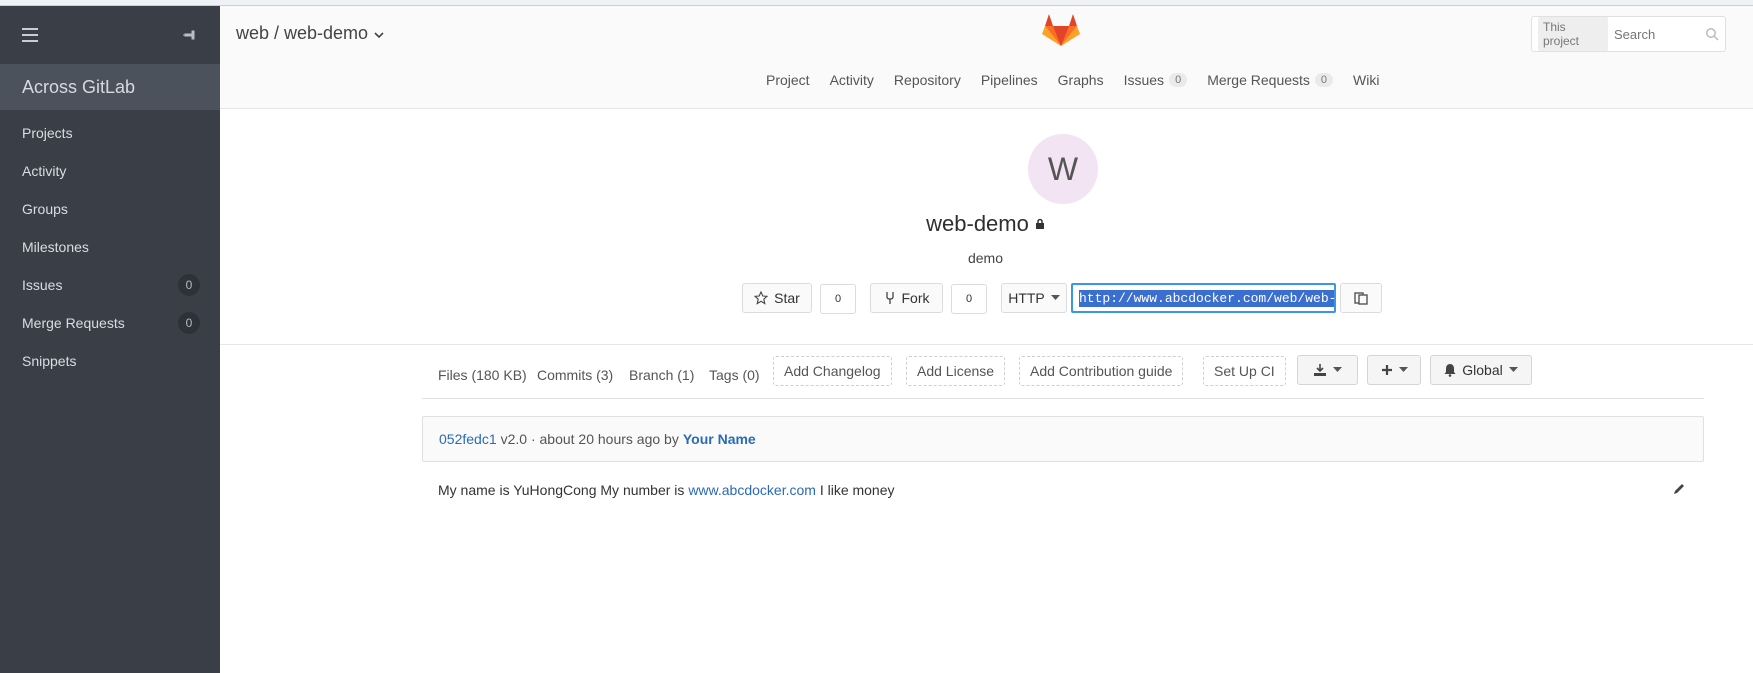 The height and width of the screenshot is (673, 1753). What do you see at coordinates (1101, 371) in the screenshot?
I see `add-contribution-guide-button: Add Contribution guide` at bounding box center [1101, 371].